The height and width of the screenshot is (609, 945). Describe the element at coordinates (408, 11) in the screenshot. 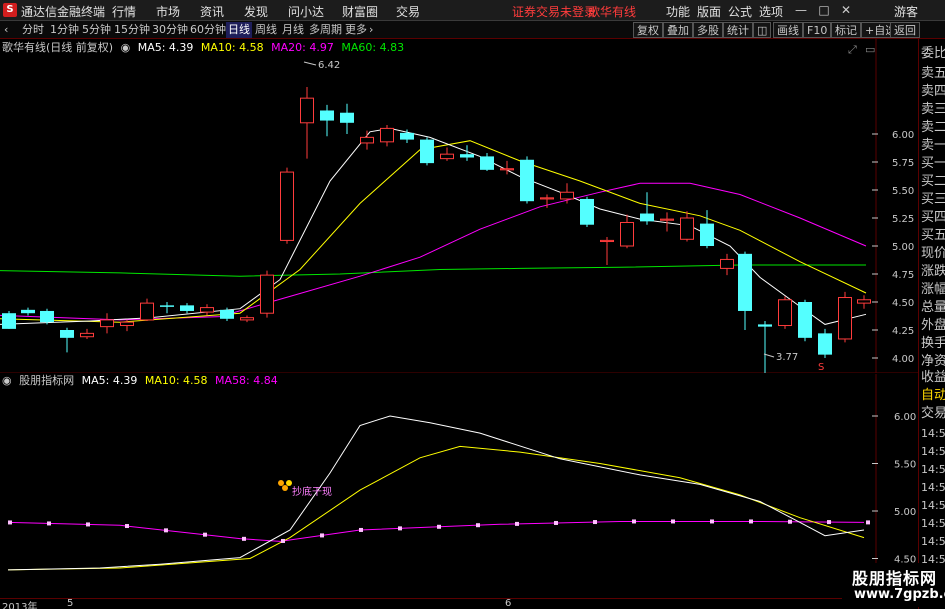

I see `menu-trade: 交易` at that location.